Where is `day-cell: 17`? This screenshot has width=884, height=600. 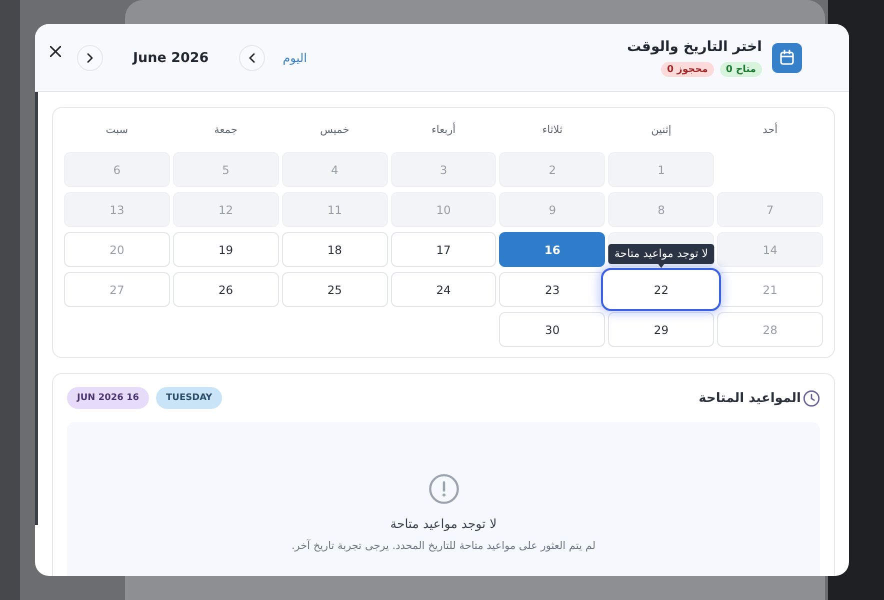 day-cell: 17 is located at coordinates (443, 249).